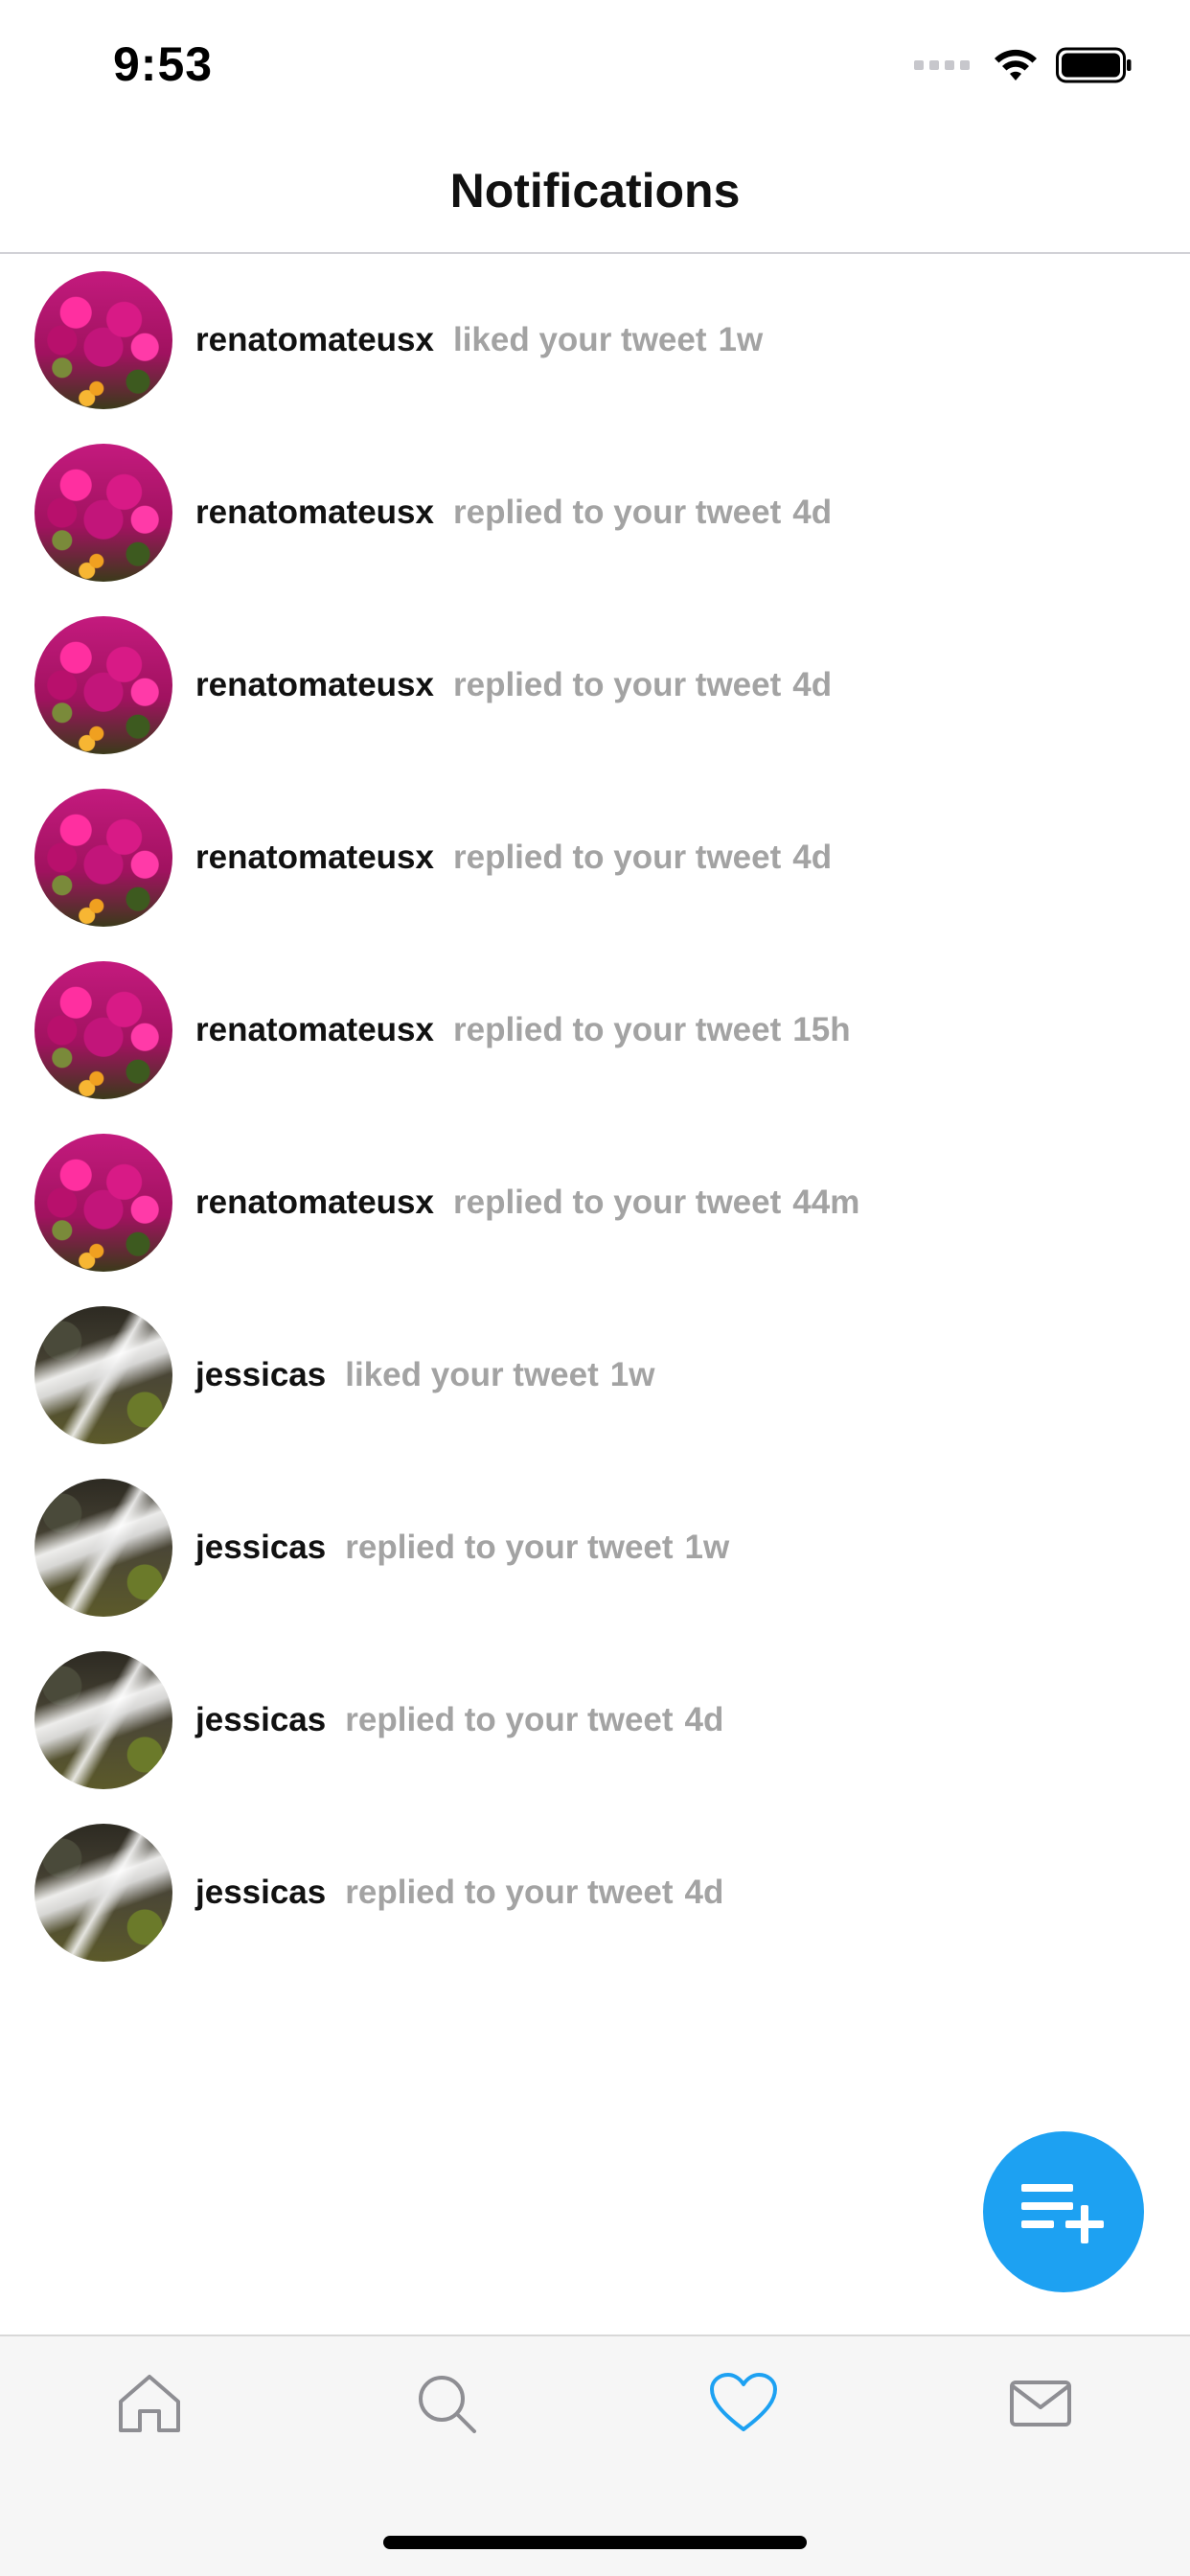  I want to click on status-icons, so click(1023, 65).